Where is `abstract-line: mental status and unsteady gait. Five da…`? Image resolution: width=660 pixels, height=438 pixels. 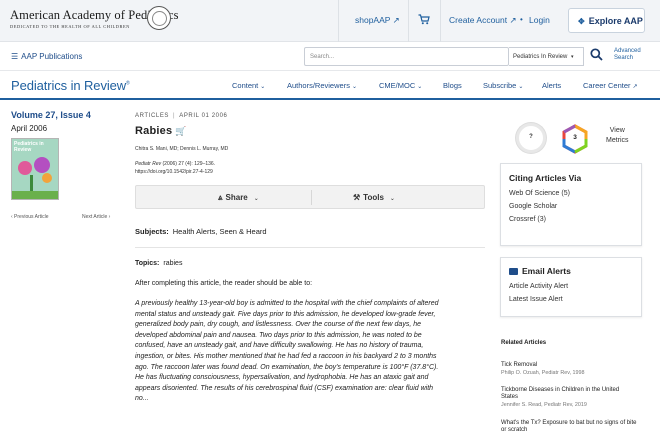
abstract-line: mental status and unsteady gait. Five da… is located at coordinates (285, 314).